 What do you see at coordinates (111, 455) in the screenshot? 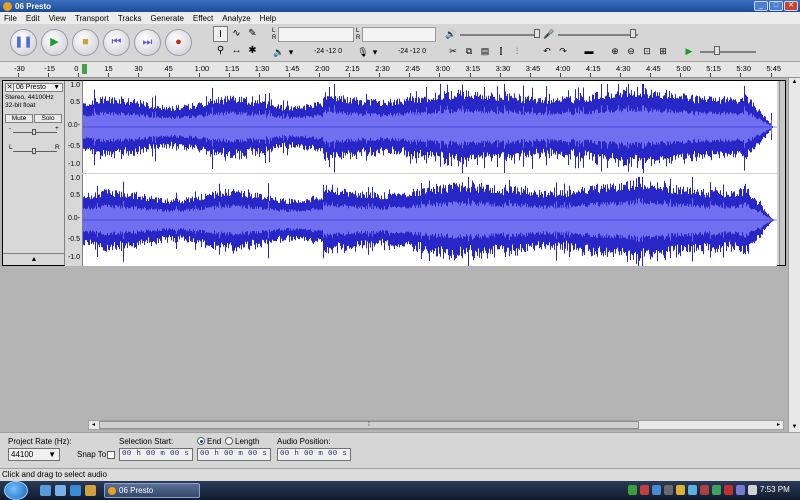
I see `snap-to-checkbox` at bounding box center [111, 455].